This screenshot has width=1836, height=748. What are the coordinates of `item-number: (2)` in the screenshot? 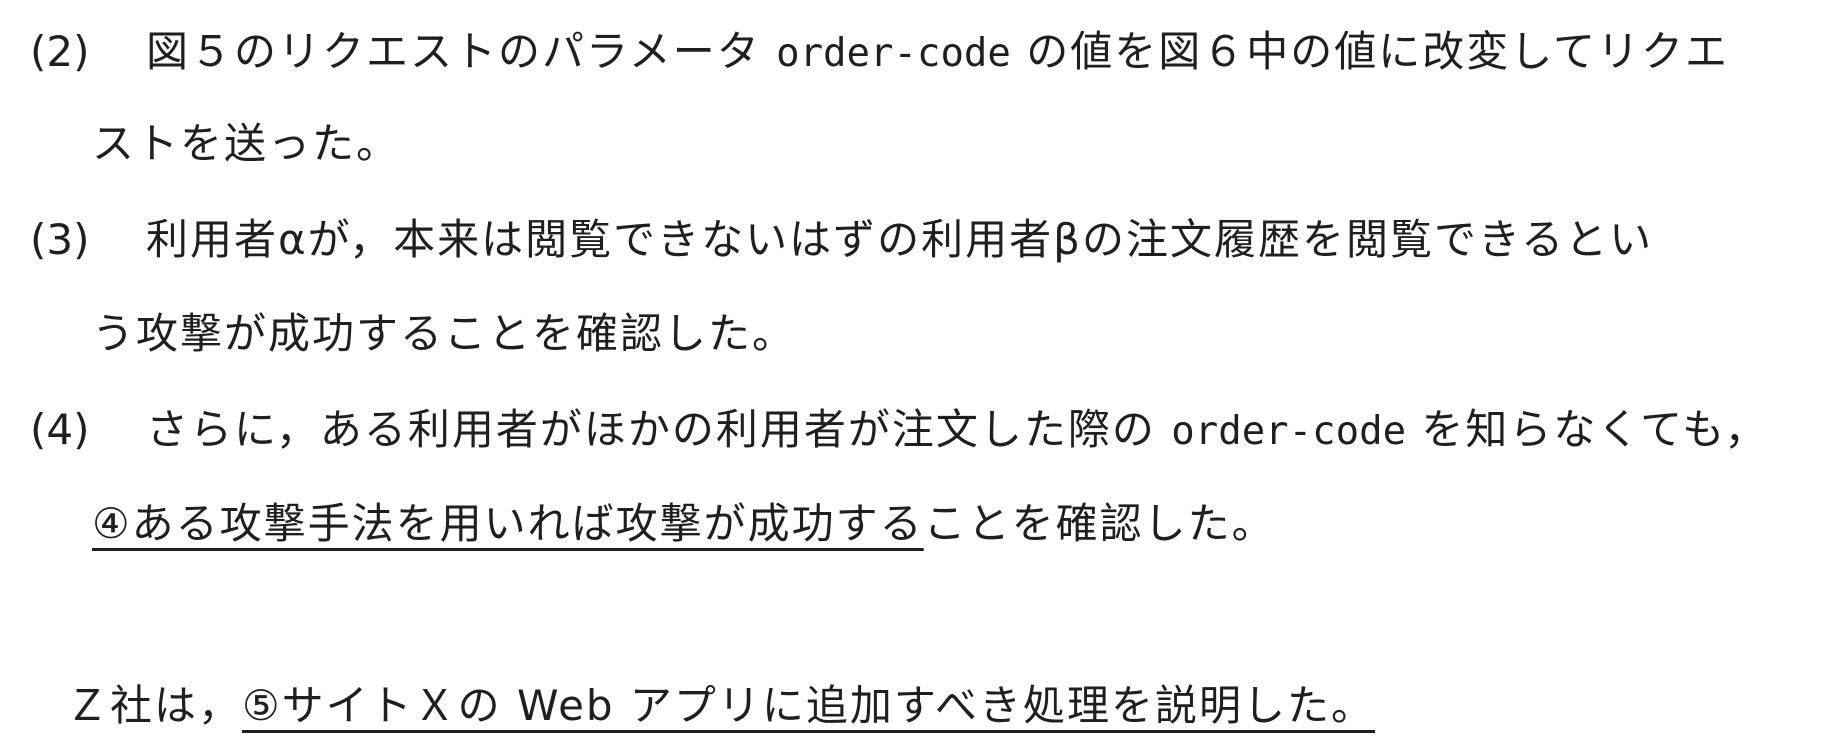 It's located at (60, 51).